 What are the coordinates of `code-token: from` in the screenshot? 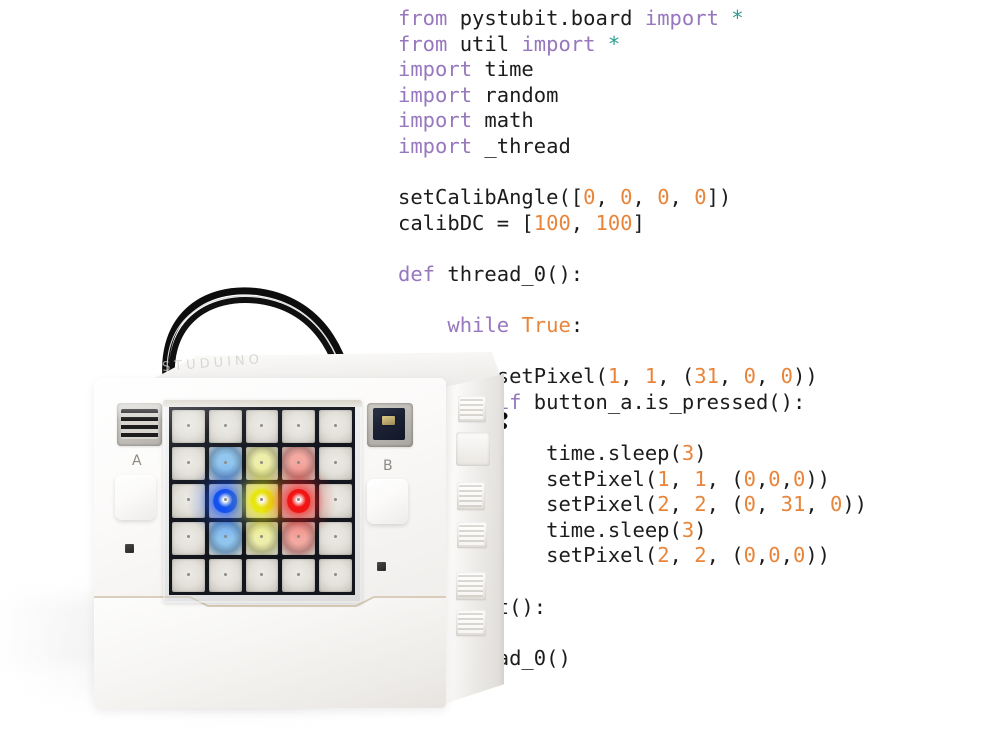 It's located at (429, 18).